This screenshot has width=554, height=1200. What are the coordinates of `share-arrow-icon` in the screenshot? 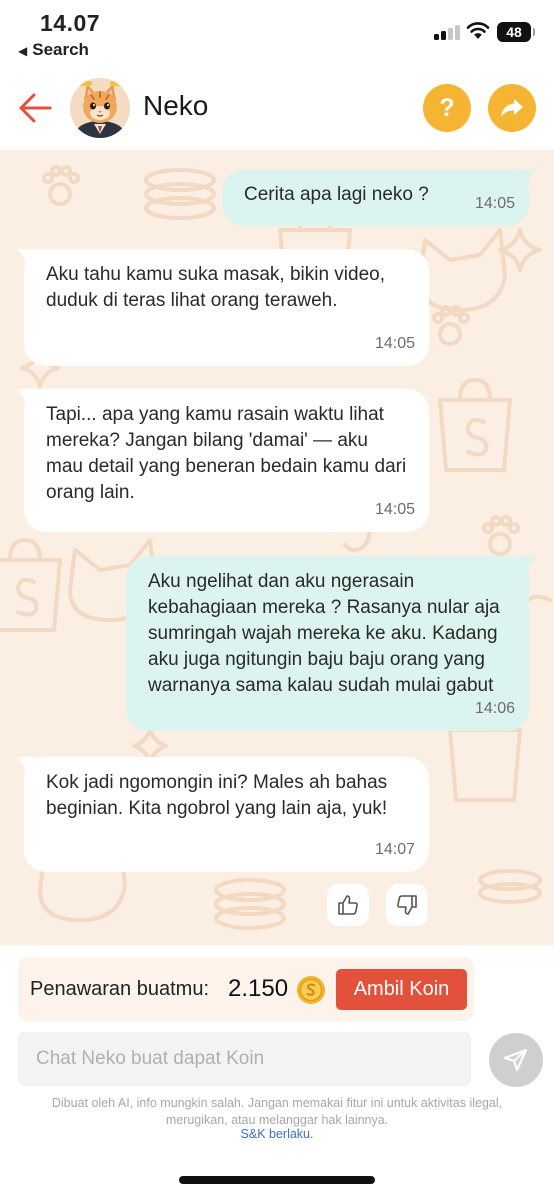 It's located at (512, 108).